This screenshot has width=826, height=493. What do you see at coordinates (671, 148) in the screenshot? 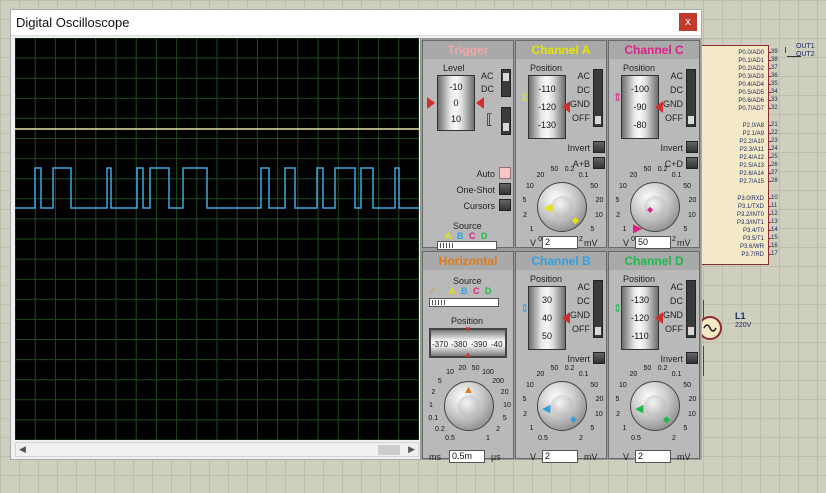
I see `channel-c-invert-label: Invert` at bounding box center [671, 148].